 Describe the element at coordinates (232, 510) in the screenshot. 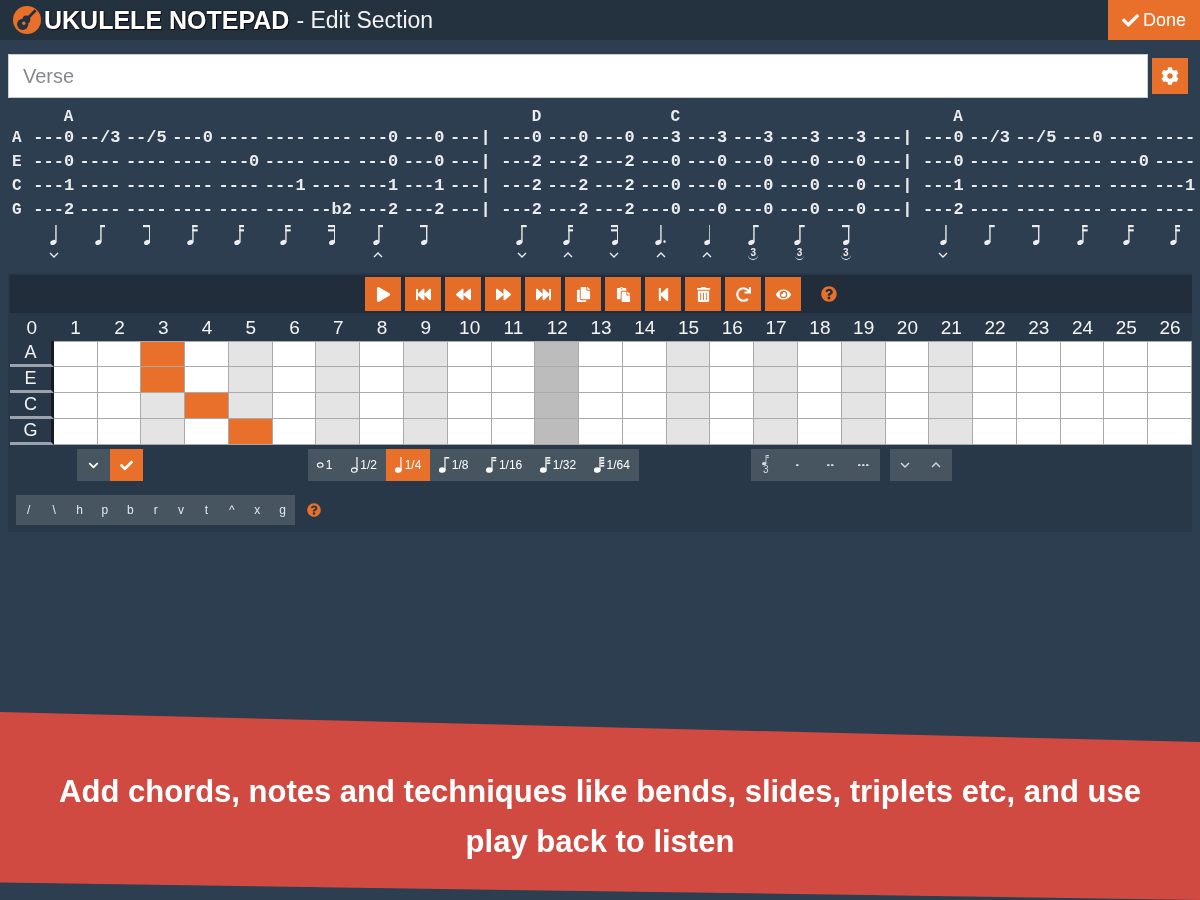

I see `technique-button: ^` at that location.